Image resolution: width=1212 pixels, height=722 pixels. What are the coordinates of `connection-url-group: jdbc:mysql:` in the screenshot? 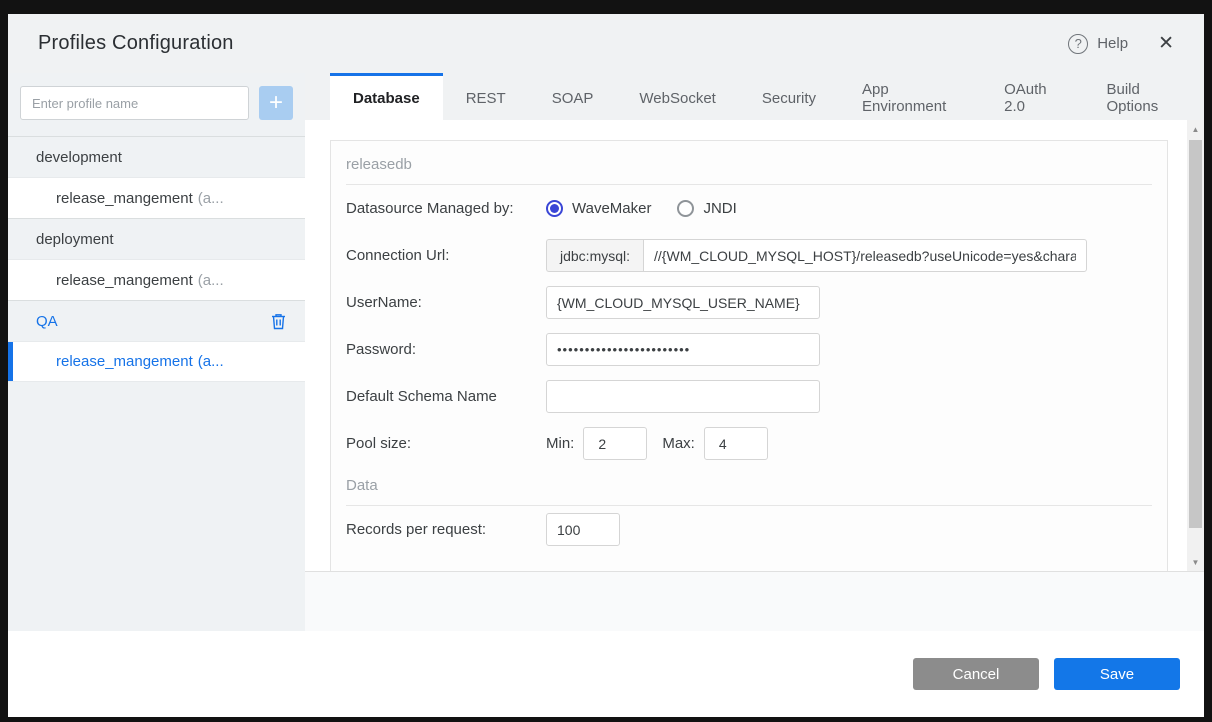 It's located at (817, 255).